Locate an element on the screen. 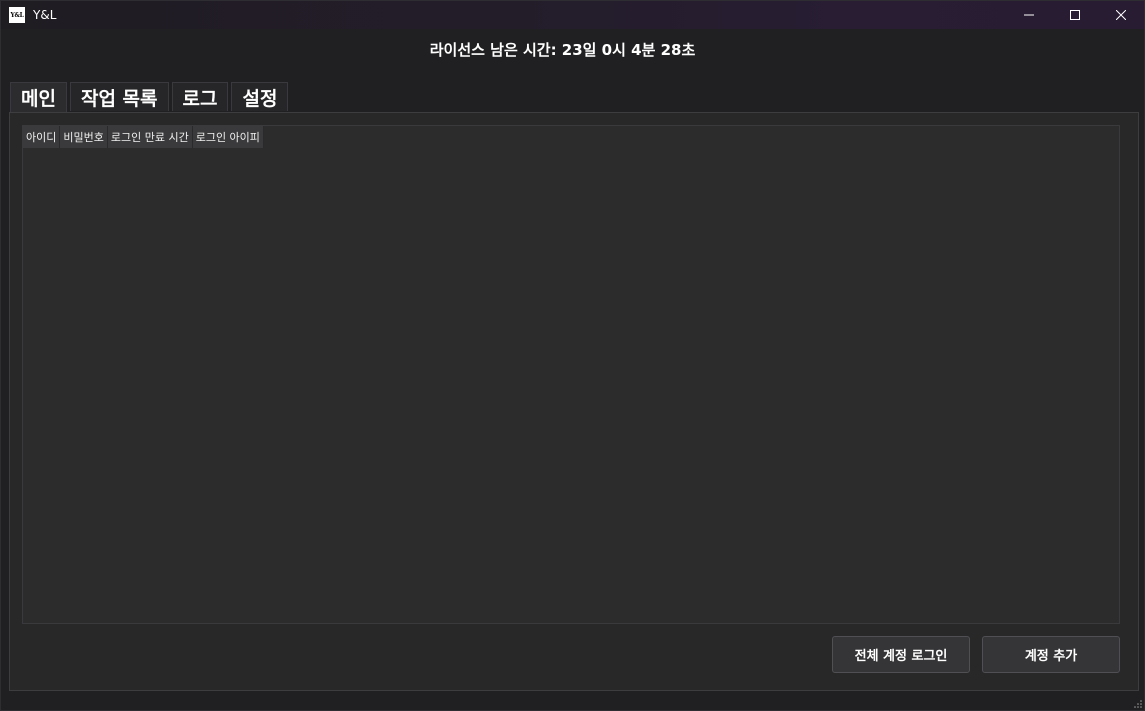 The width and height of the screenshot is (1145, 711). resize-grip-icon is located at coordinates (1138, 704).